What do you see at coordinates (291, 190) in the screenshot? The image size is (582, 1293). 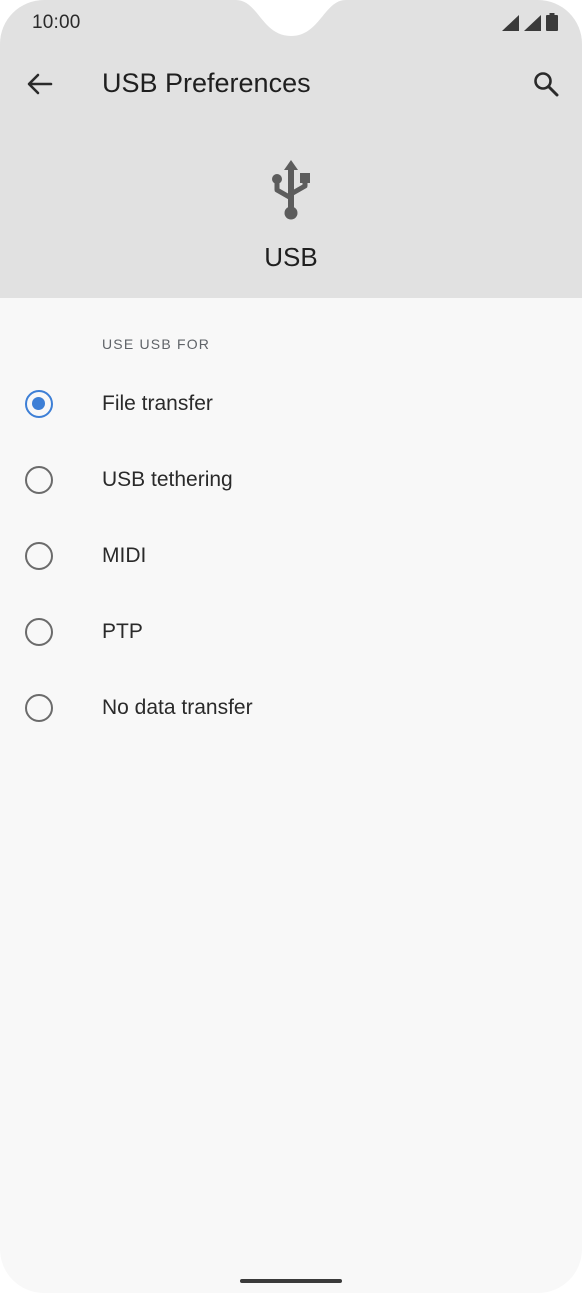 I see `usb-icon` at bounding box center [291, 190].